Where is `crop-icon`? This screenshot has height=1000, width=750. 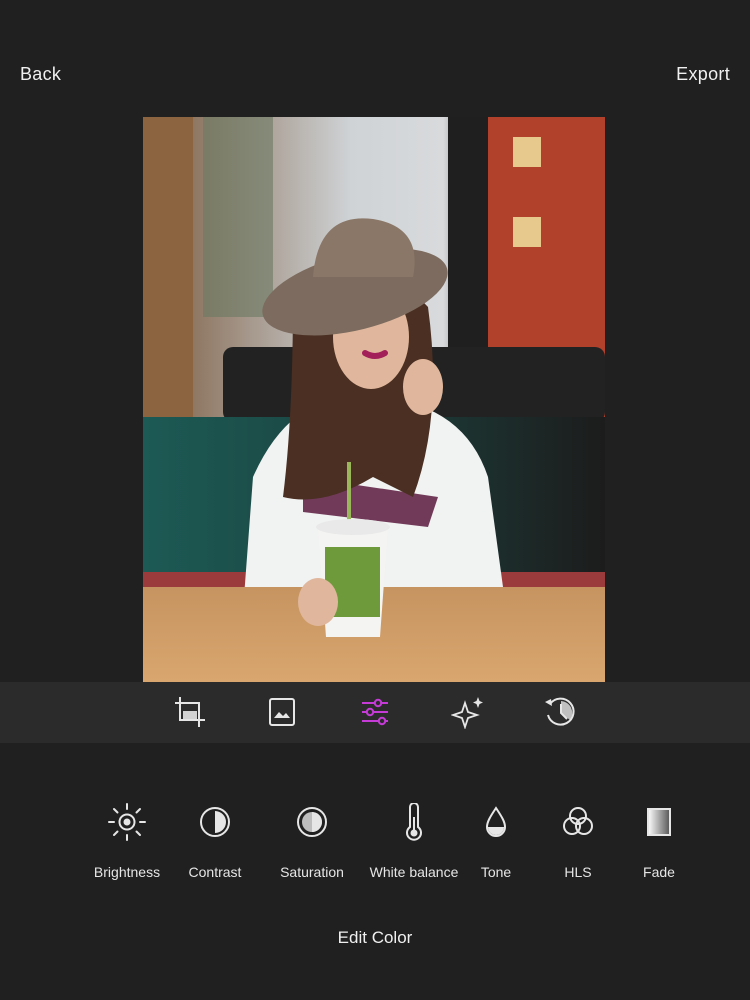 crop-icon is located at coordinates (190, 712).